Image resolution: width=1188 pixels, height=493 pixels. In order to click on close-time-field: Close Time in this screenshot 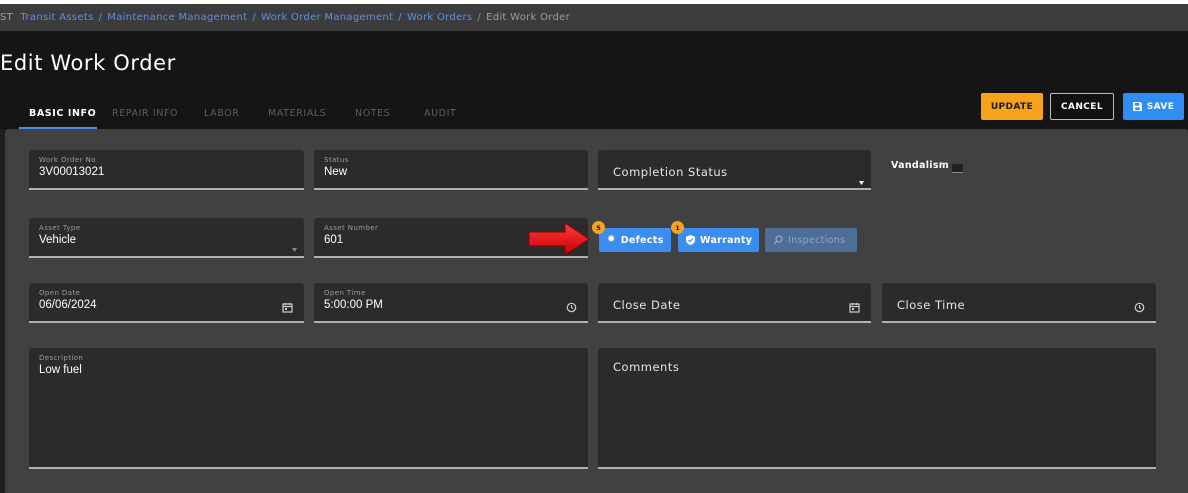, I will do `click(1019, 303)`.